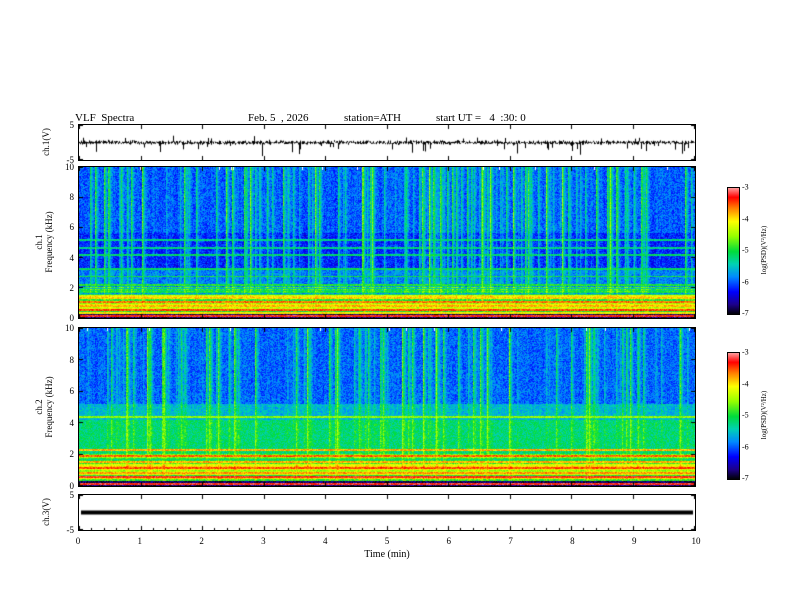 The height and width of the screenshot is (612, 792). Describe the element at coordinates (634, 541) in the screenshot. I see `x-tick-label: 9` at that location.